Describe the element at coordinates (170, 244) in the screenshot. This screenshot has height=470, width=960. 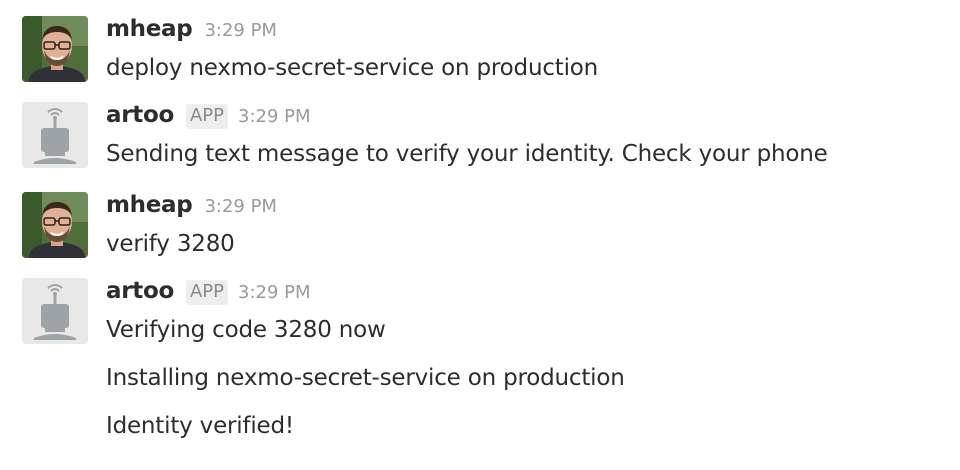
I see `message-text: verify 3280` at that location.